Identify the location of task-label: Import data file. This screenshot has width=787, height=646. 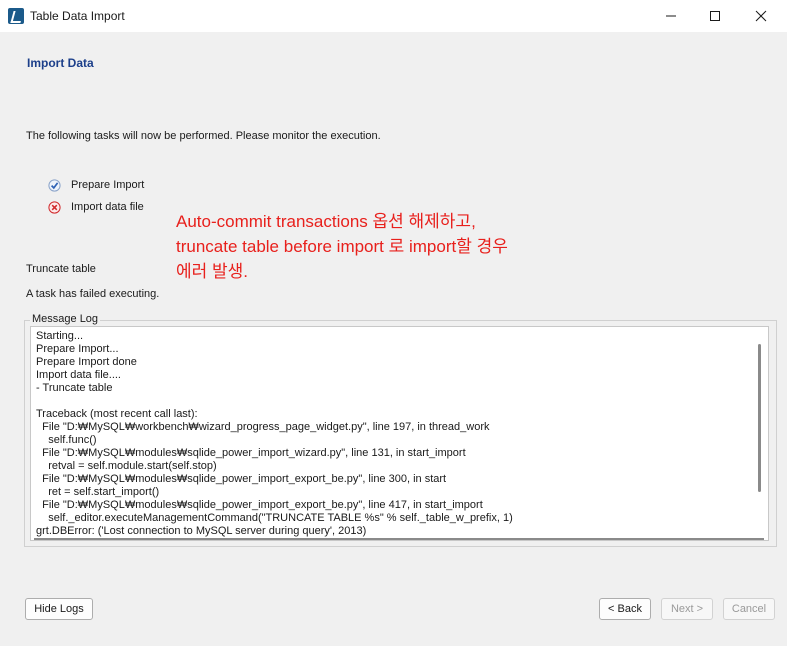
(107, 207).